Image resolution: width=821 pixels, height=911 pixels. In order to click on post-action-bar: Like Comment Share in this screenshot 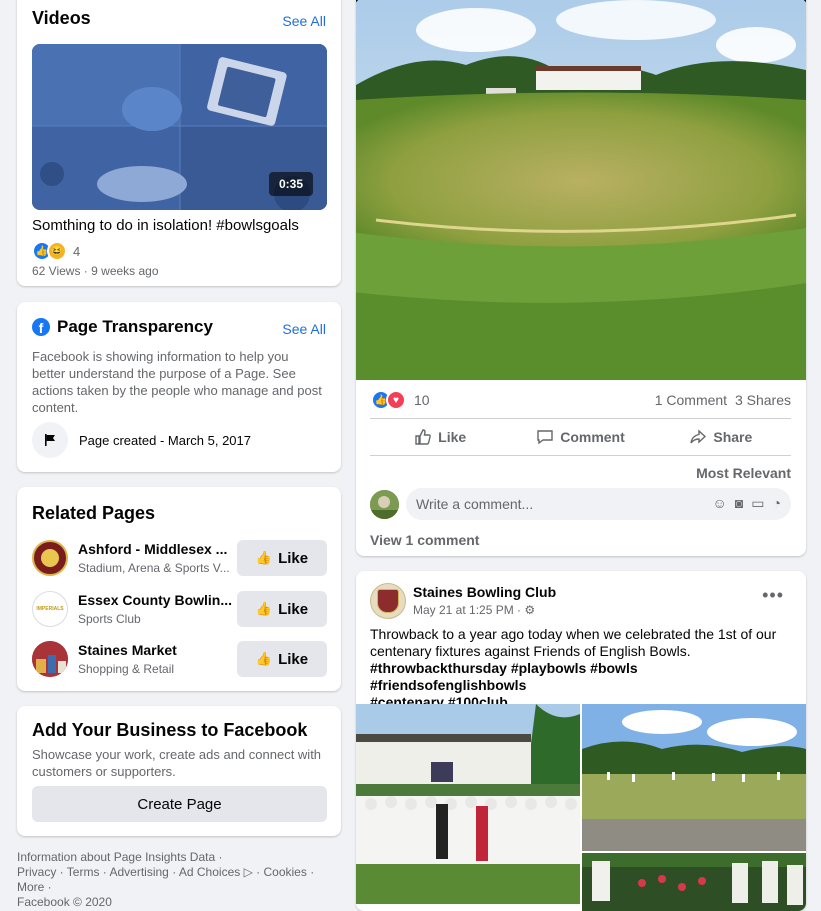, I will do `click(580, 437)`.